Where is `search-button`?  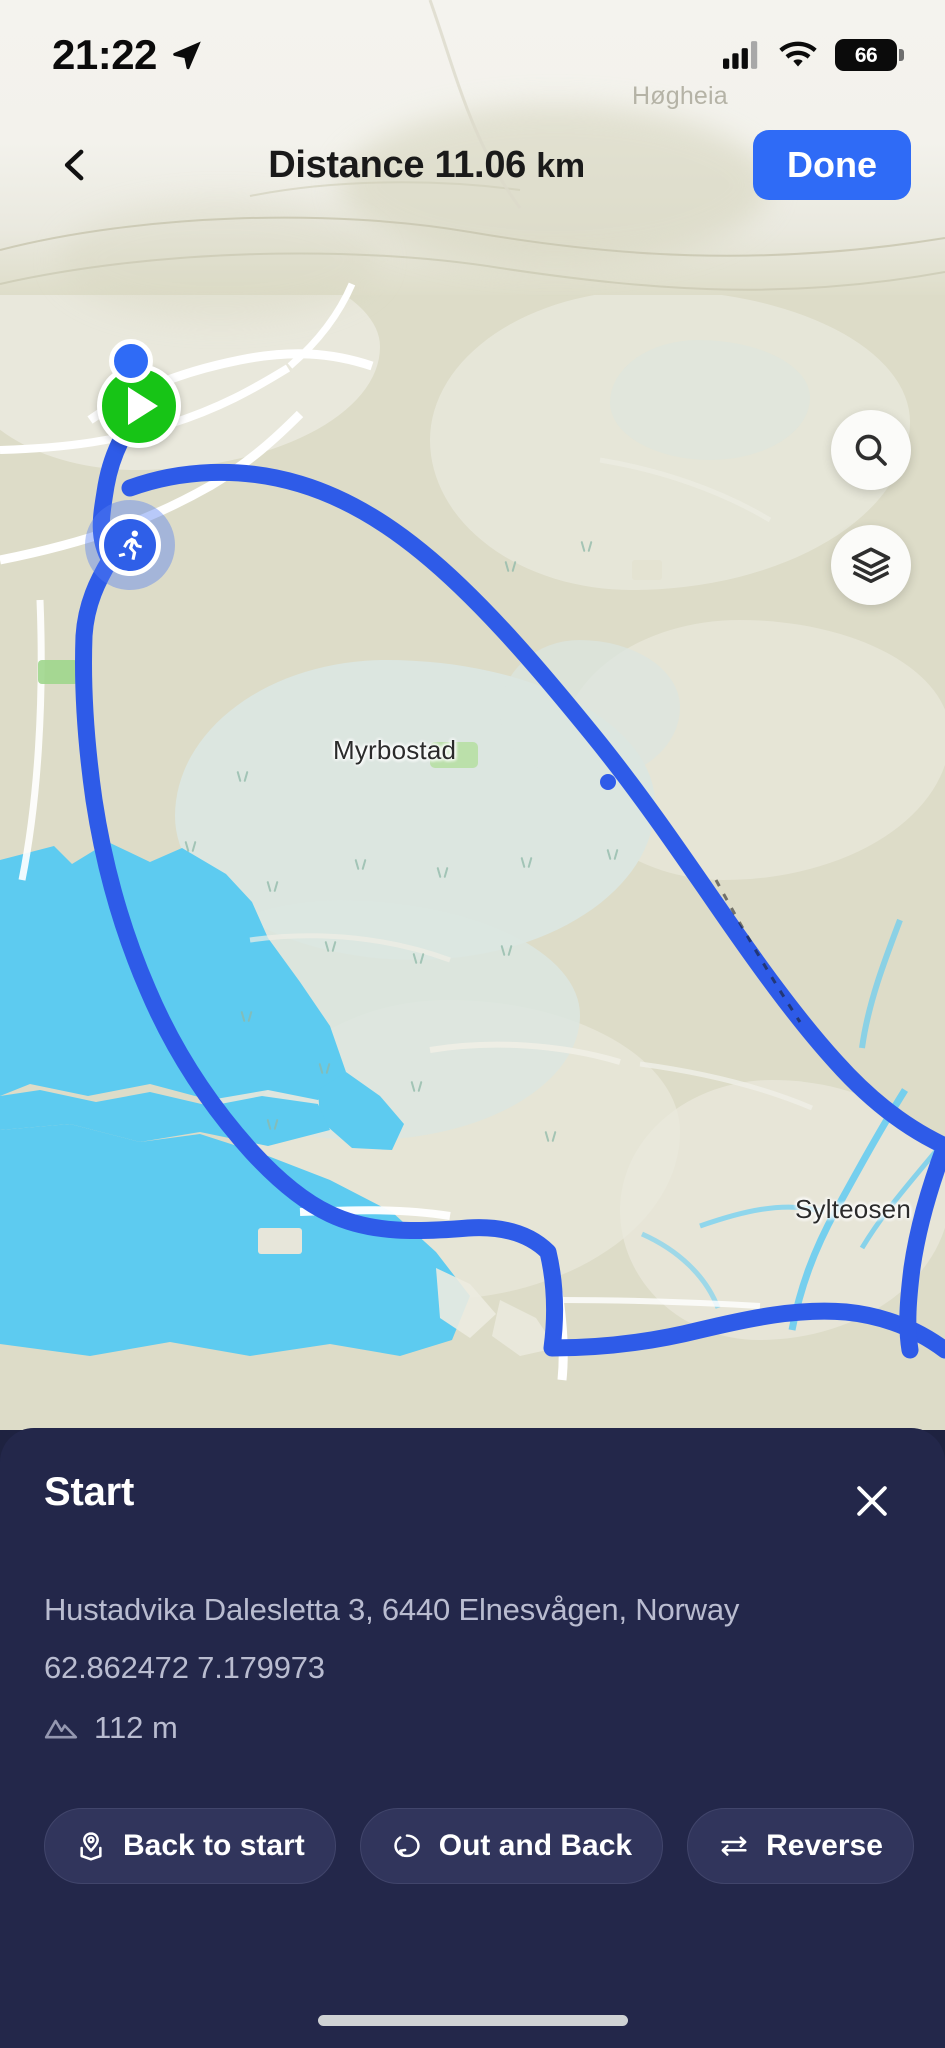
search-button is located at coordinates (871, 450).